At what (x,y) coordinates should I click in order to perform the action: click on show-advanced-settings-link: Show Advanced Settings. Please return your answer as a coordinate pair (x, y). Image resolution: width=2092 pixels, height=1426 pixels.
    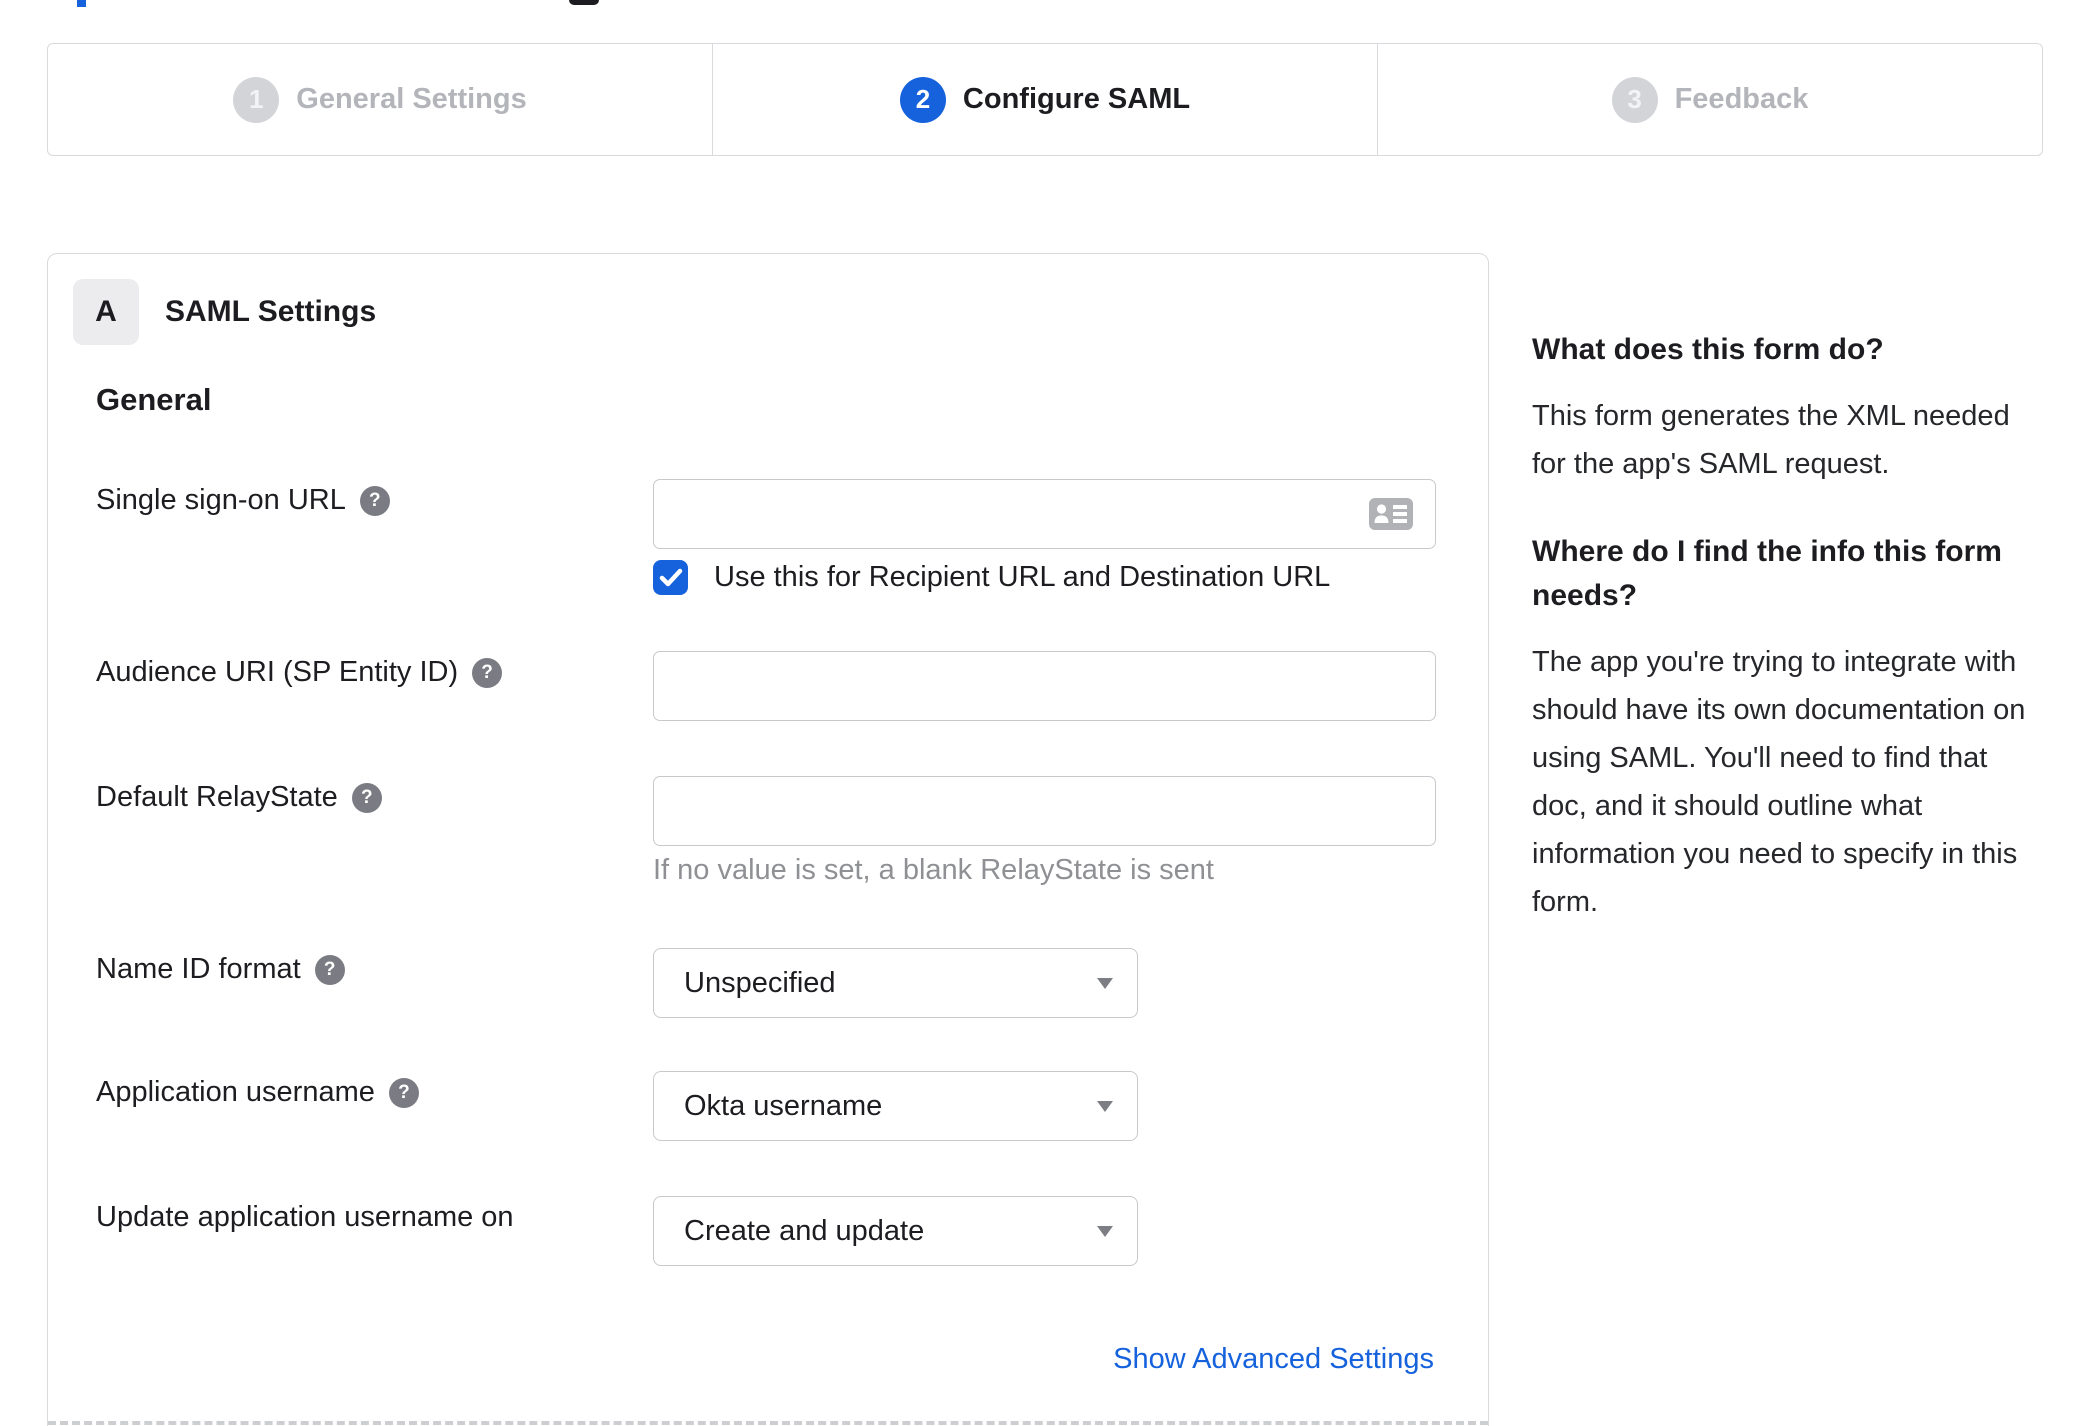
    Looking at the image, I should click on (1273, 1359).